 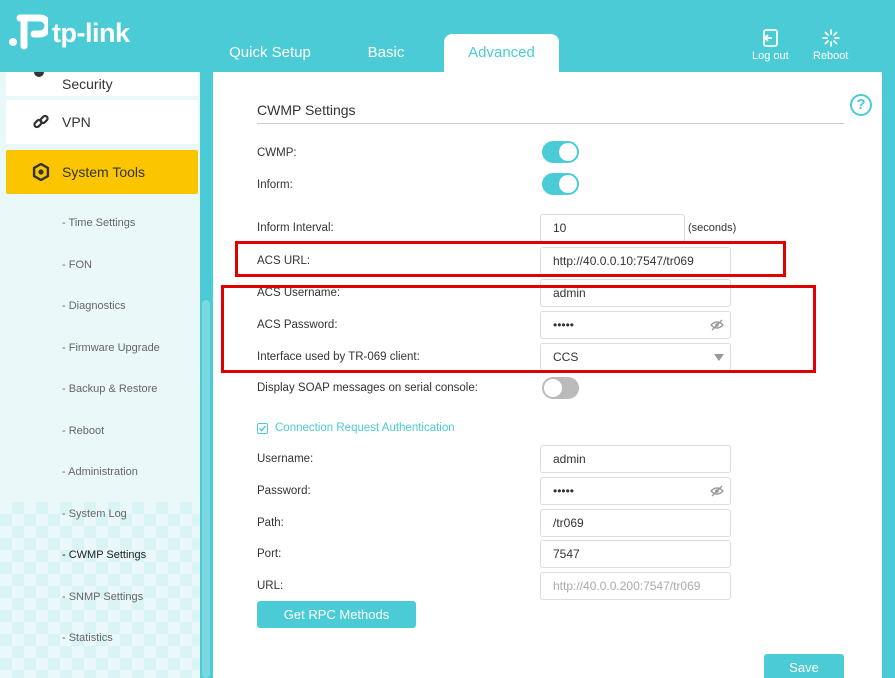 I want to click on inform-interval-unit: (seconds), so click(x=712, y=228).